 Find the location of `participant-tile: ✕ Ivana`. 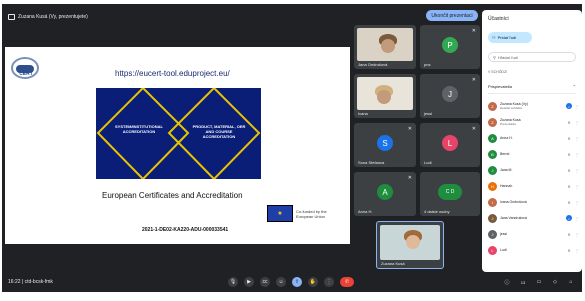

participant-tile: ✕ Ivana is located at coordinates (385, 96).